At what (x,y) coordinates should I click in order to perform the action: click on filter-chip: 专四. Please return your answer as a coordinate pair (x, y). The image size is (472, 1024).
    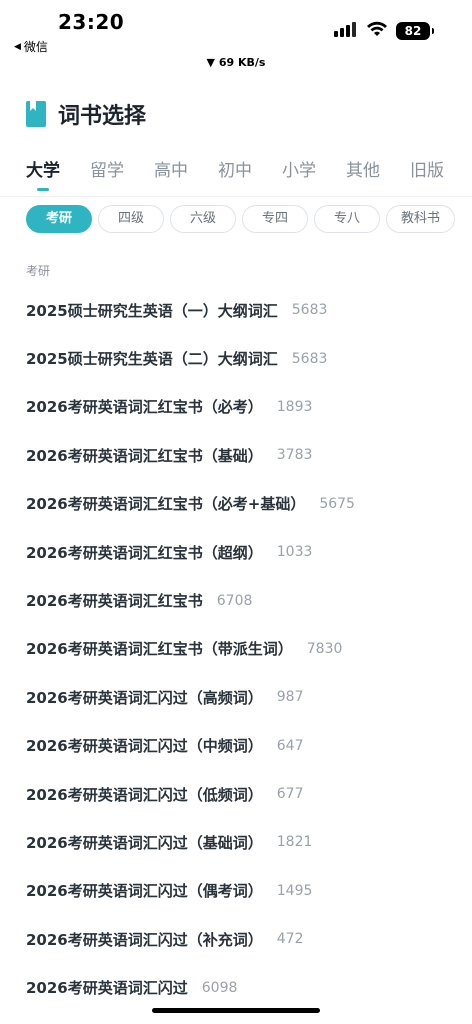
    Looking at the image, I should click on (275, 219).